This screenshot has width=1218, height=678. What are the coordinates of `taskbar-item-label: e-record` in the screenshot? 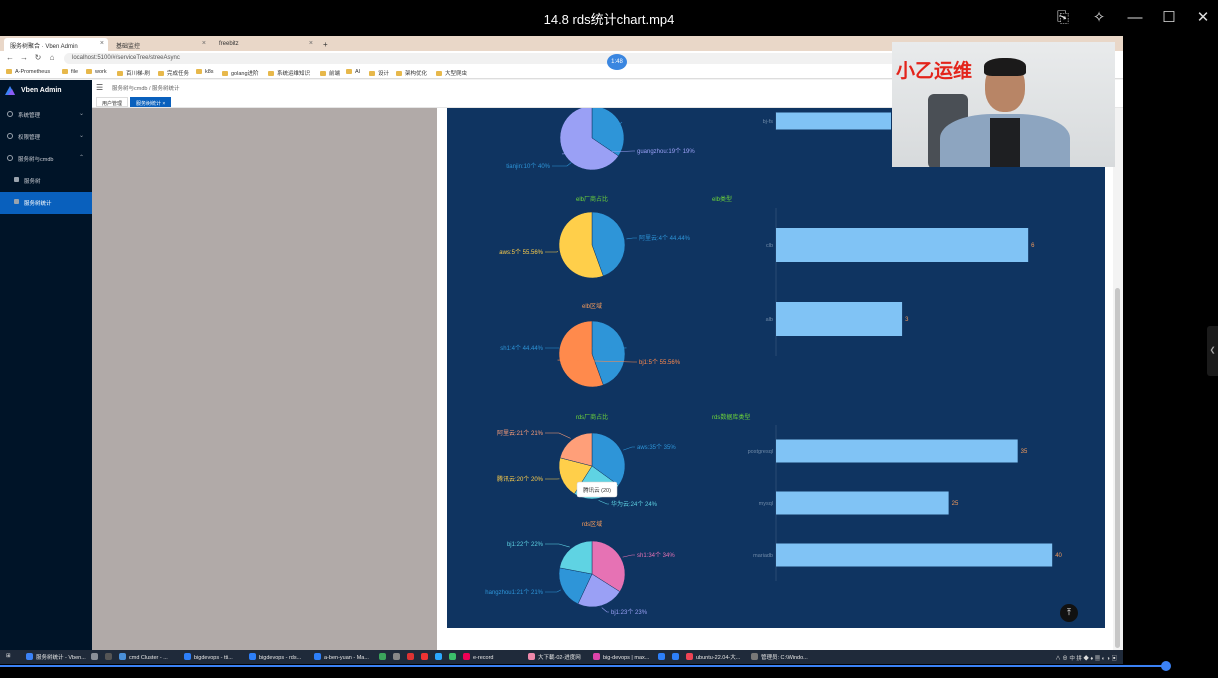 It's located at (483, 658).